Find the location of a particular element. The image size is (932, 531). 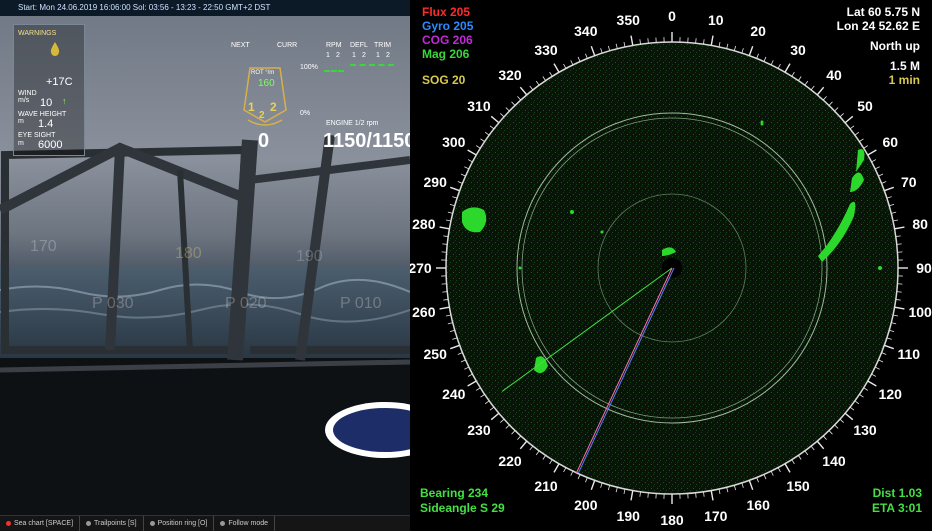

engine-label: ENGINE 1/2 rpm is located at coordinates (352, 123).